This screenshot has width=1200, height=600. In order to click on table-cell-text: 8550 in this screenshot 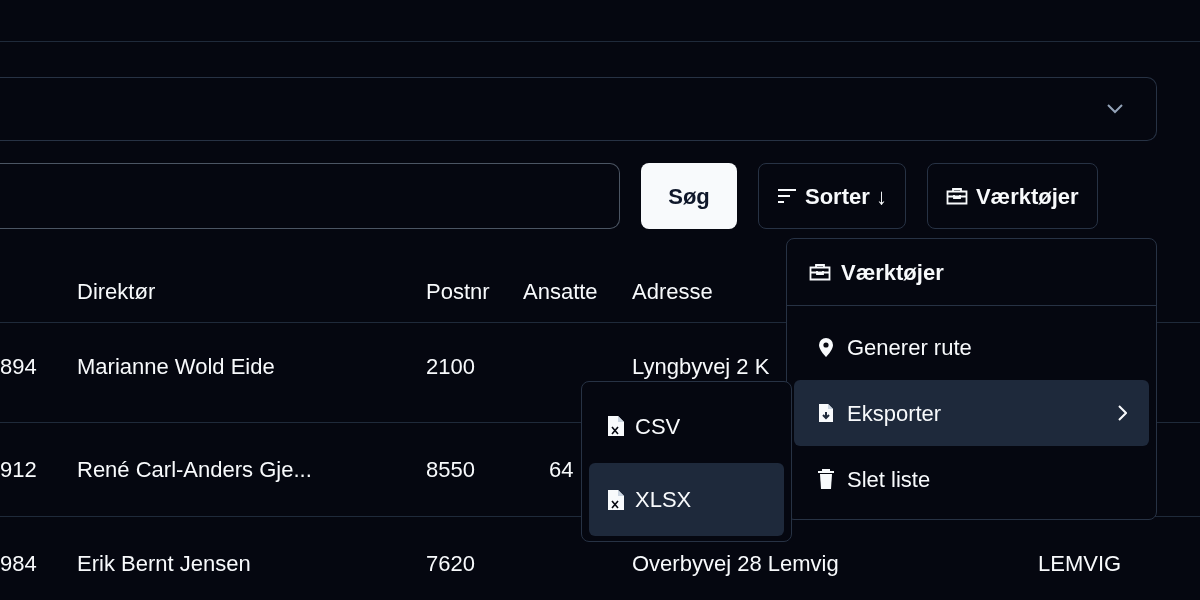, I will do `click(450, 470)`.